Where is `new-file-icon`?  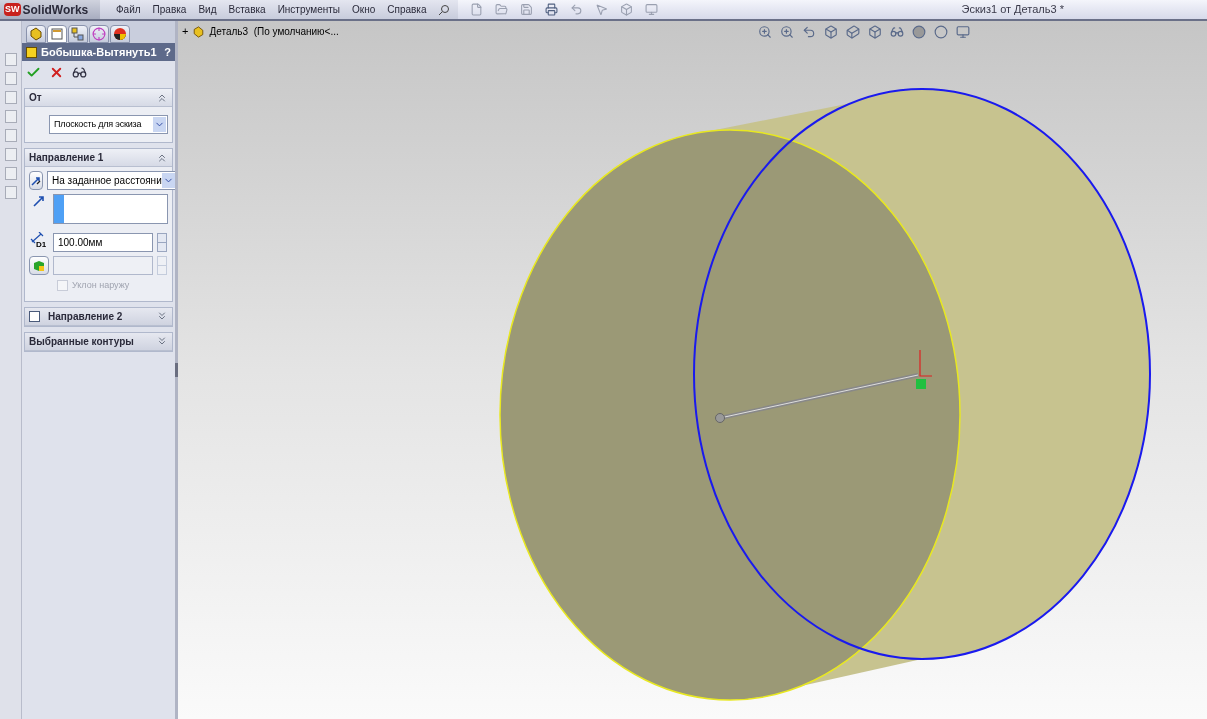 new-file-icon is located at coordinates (477, 9).